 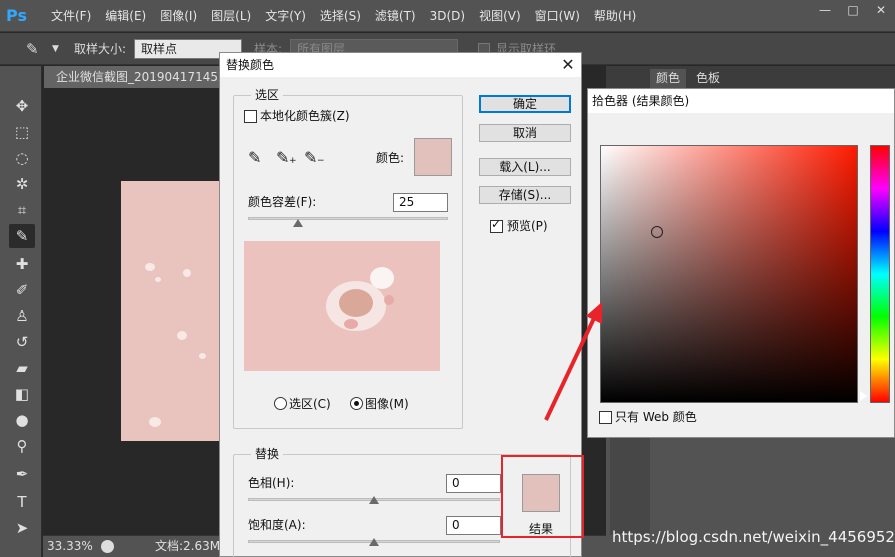 I want to click on selection-legend: 选区, so click(x=267, y=95).